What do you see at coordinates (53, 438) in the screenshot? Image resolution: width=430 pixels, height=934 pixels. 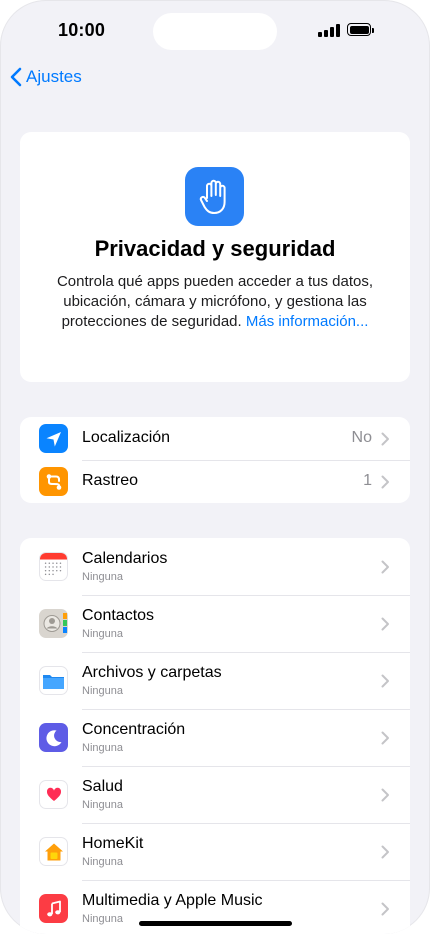 I see `location-arrow-icon` at bounding box center [53, 438].